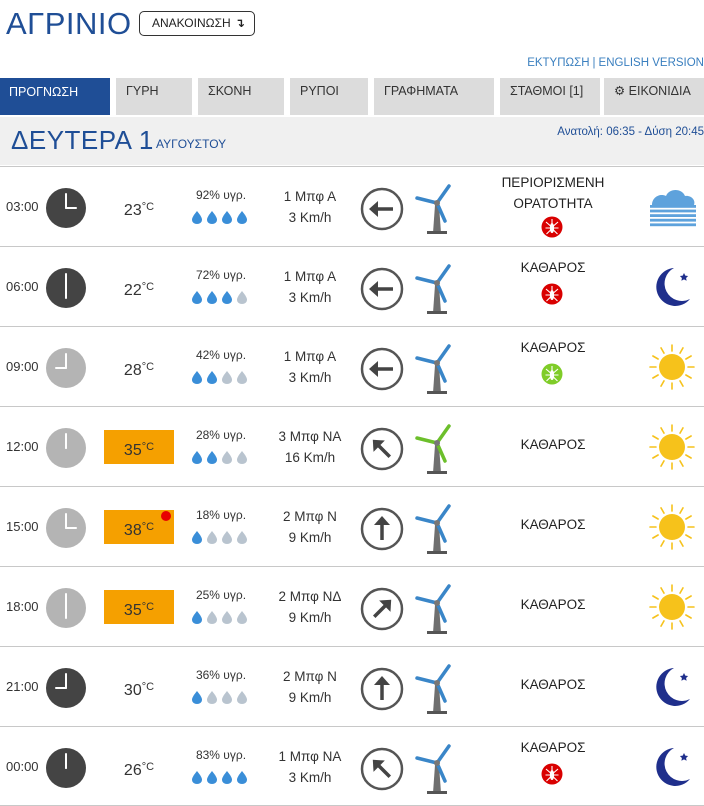  I want to click on month-label: ΑΥΓΟΥΣΤΟΥ, so click(191, 144).